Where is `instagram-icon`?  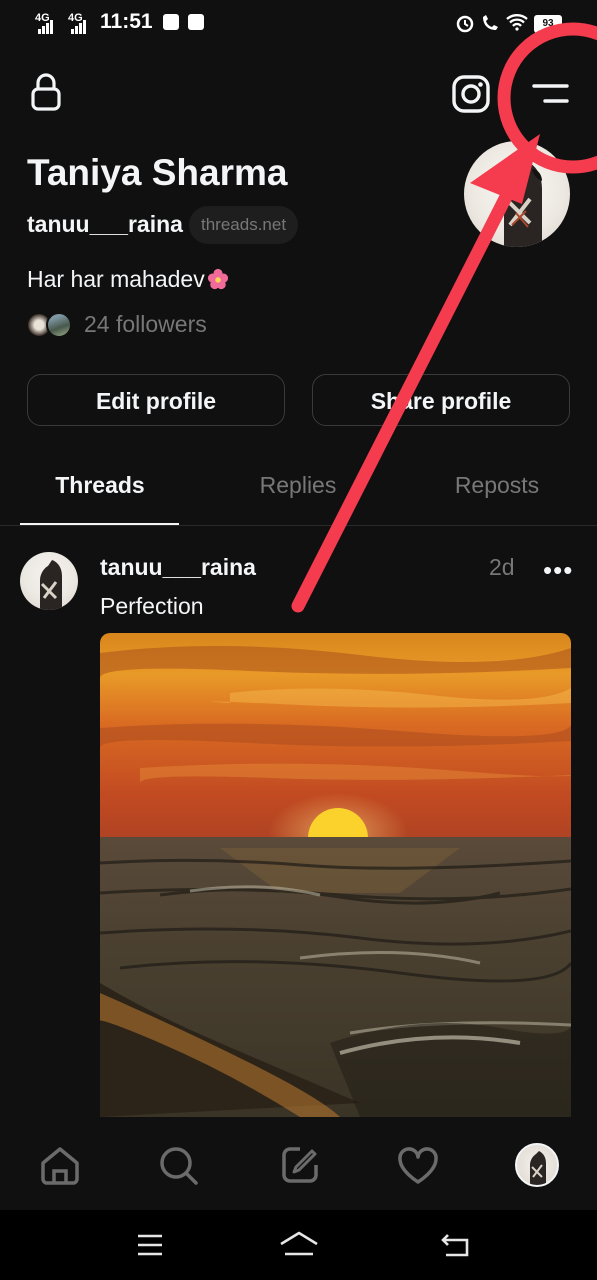 instagram-icon is located at coordinates (471, 94).